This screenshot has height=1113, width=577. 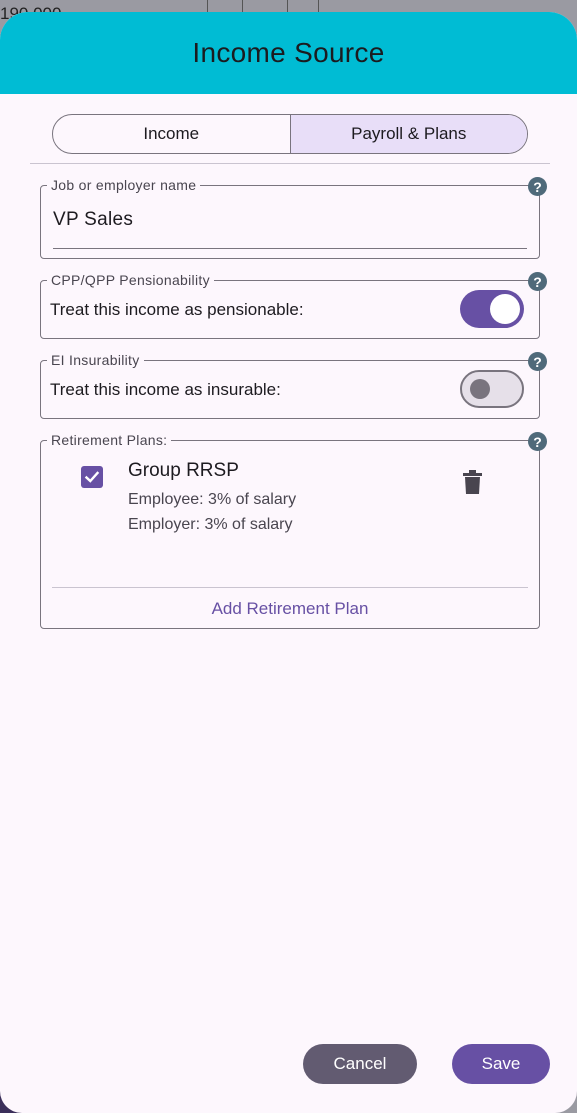 I want to click on tab-switcher: Income Payroll & Plans, so click(x=290, y=134).